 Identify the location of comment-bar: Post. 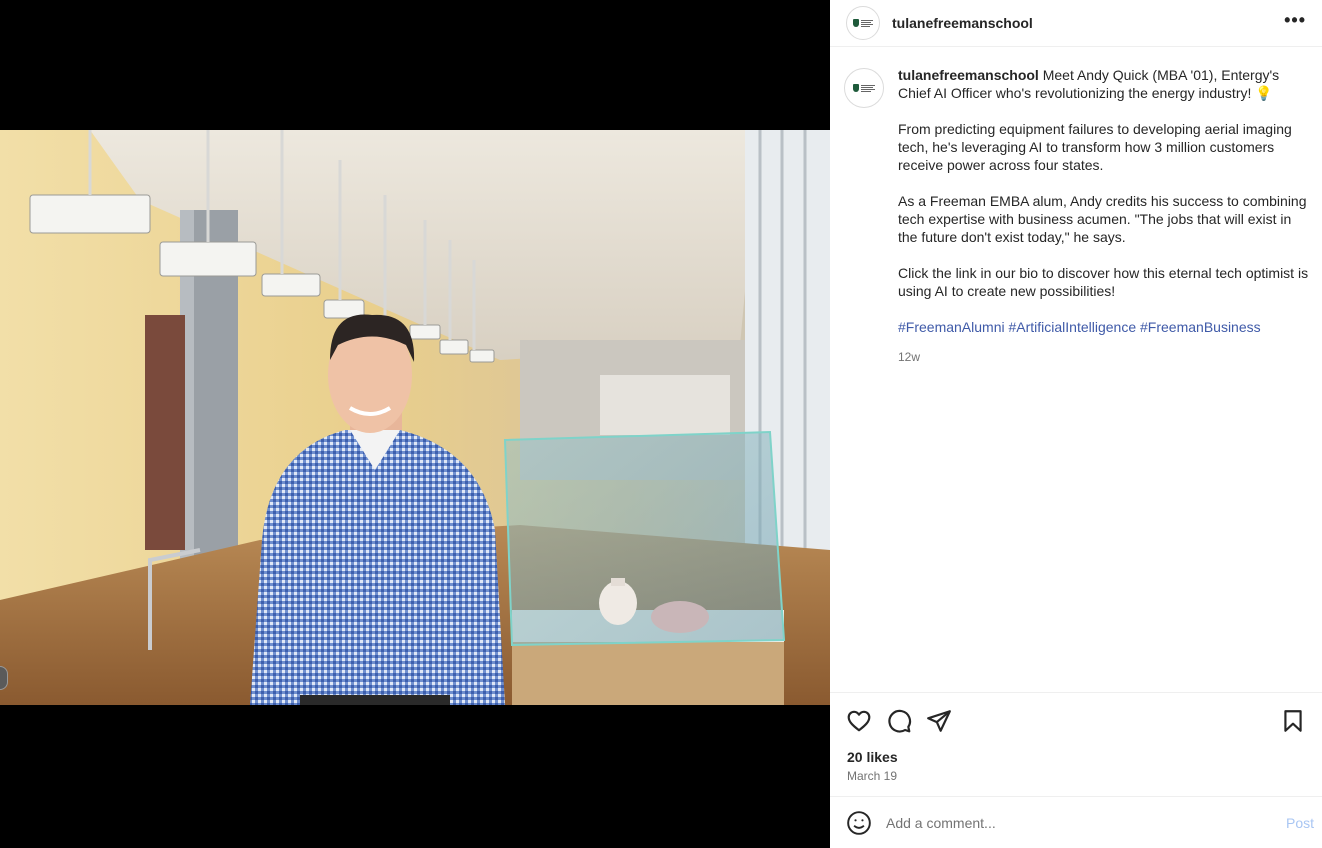
(1076, 822).